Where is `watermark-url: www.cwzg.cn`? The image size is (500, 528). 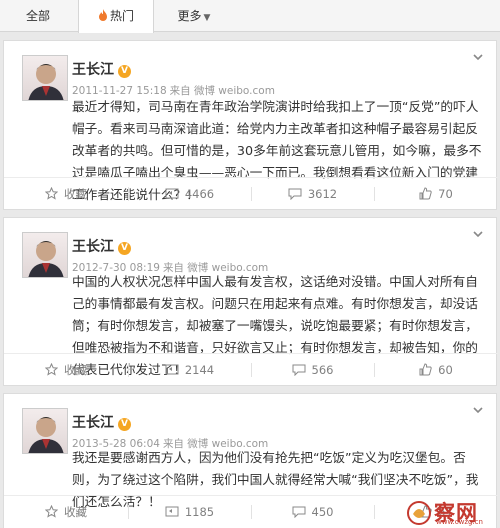
watermark-url: www.cwzg.cn is located at coordinates (459, 522).